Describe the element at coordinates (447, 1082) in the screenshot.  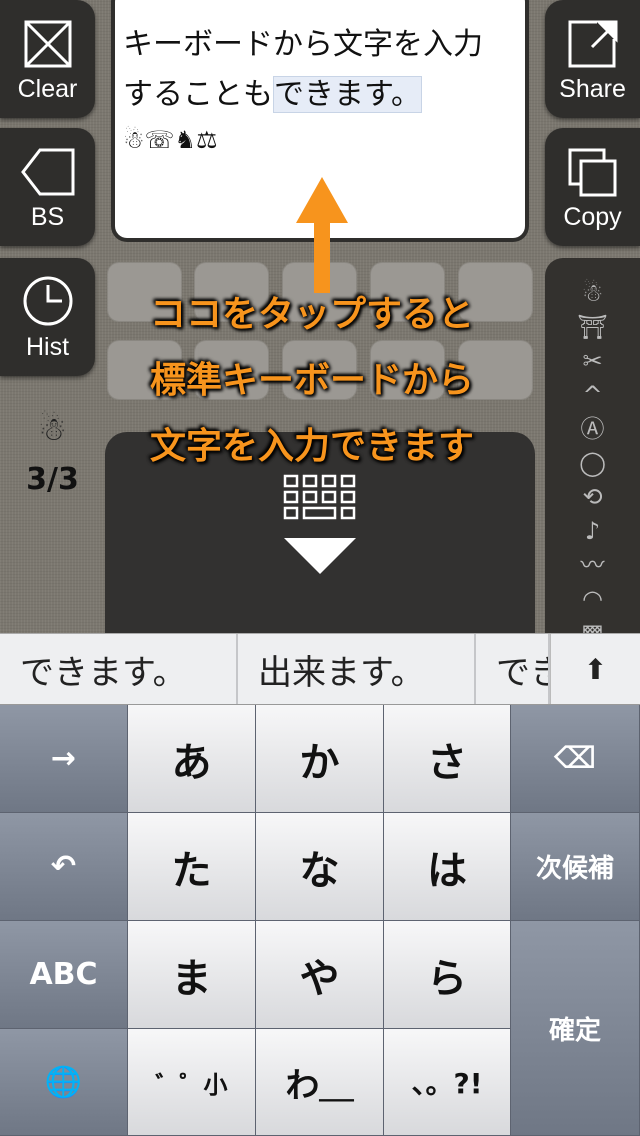
I see `key-punctuation: 、。?!` at that location.